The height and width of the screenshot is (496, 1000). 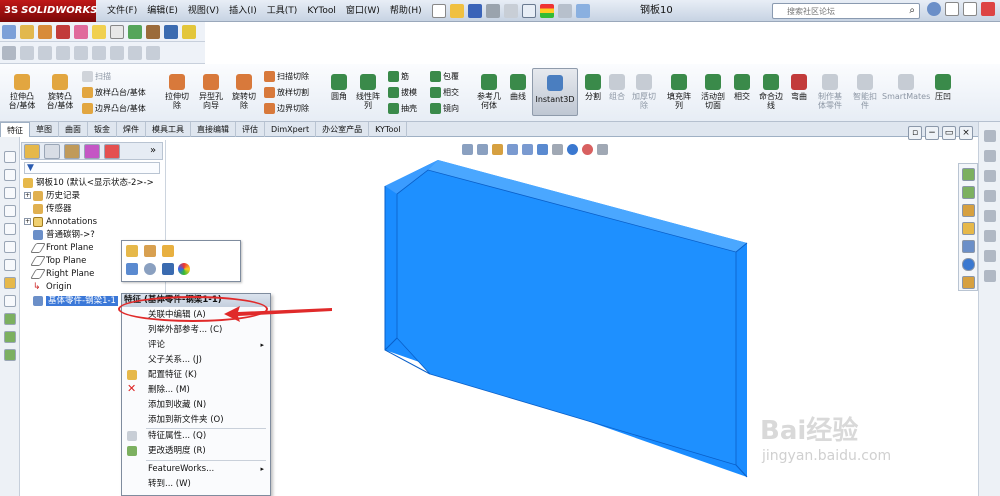 I want to click on tree-item-origin: ↳ Origin, so click(x=52, y=287).